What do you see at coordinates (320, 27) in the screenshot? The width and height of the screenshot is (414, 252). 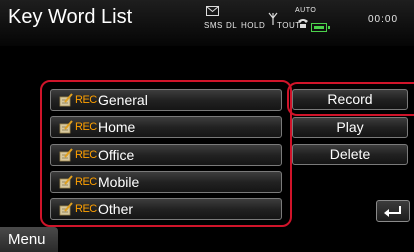 I see `battery-icon` at bounding box center [320, 27].